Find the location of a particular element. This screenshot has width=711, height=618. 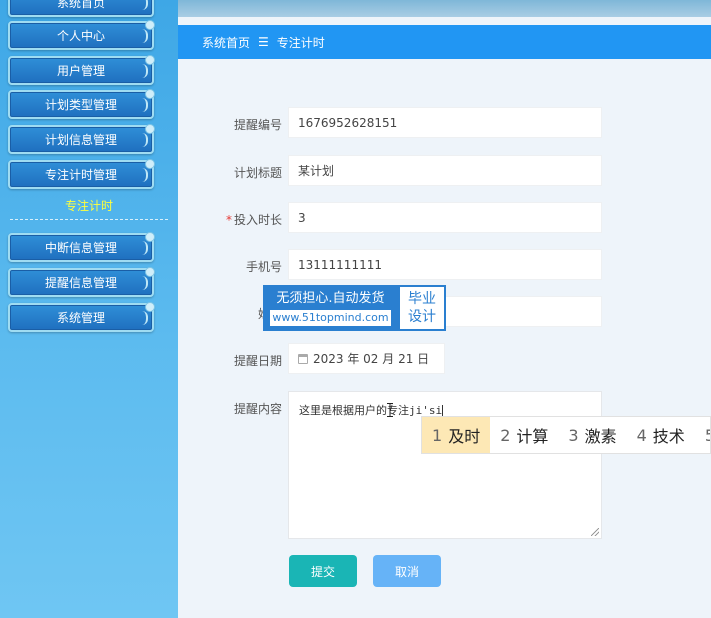

duration-value: 3 is located at coordinates (302, 217).